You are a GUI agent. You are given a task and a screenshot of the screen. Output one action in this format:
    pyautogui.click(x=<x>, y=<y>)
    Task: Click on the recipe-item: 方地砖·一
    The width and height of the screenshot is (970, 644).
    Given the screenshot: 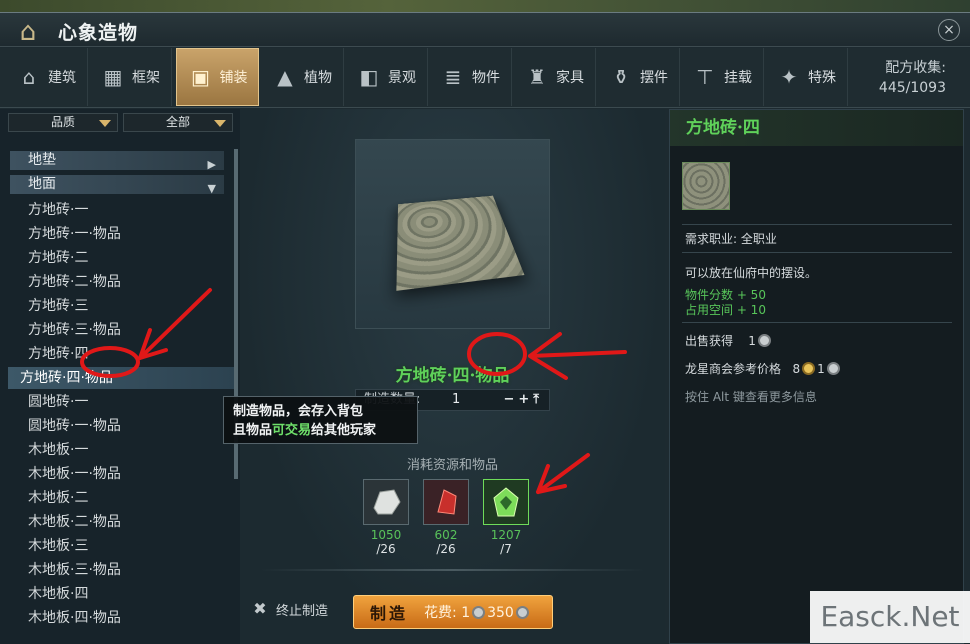 What is the action you would take?
    pyautogui.click(x=58, y=210)
    